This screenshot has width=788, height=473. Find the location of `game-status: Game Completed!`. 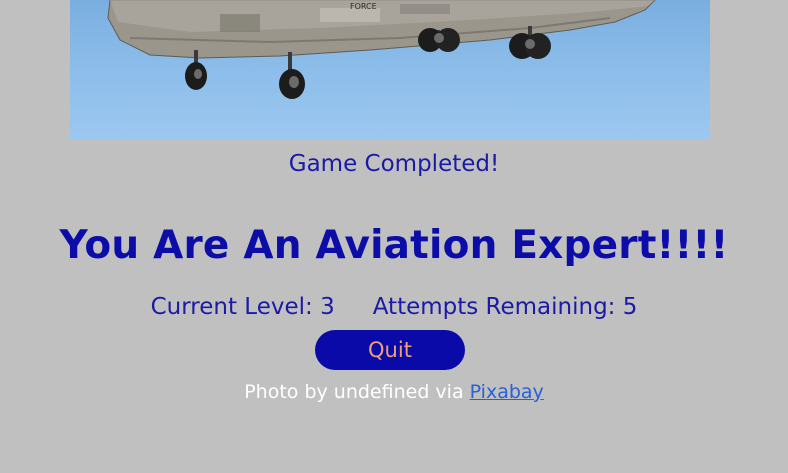

game-status: Game Completed! is located at coordinates (394, 164).